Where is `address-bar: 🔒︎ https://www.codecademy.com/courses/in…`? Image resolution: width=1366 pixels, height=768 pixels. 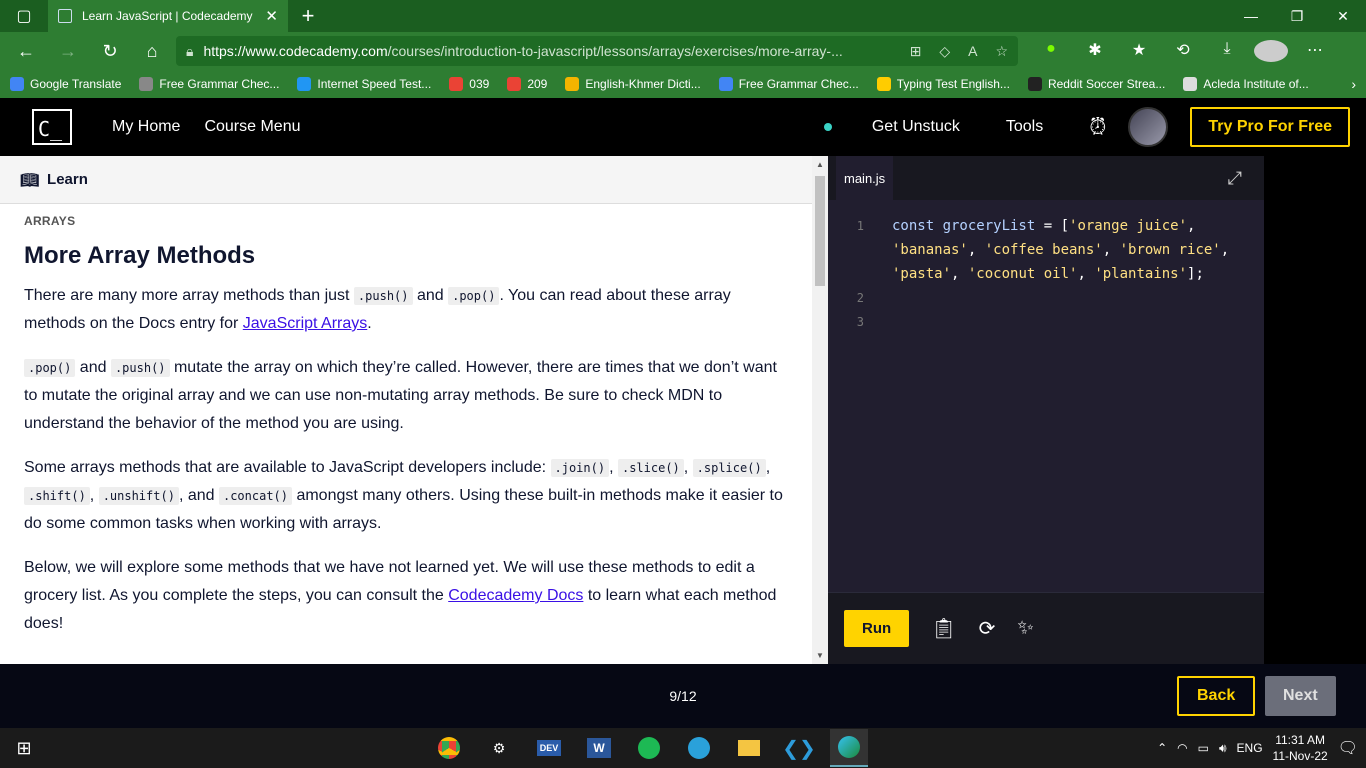 address-bar: 🔒︎ https://www.codecademy.com/courses/in… is located at coordinates (597, 51).